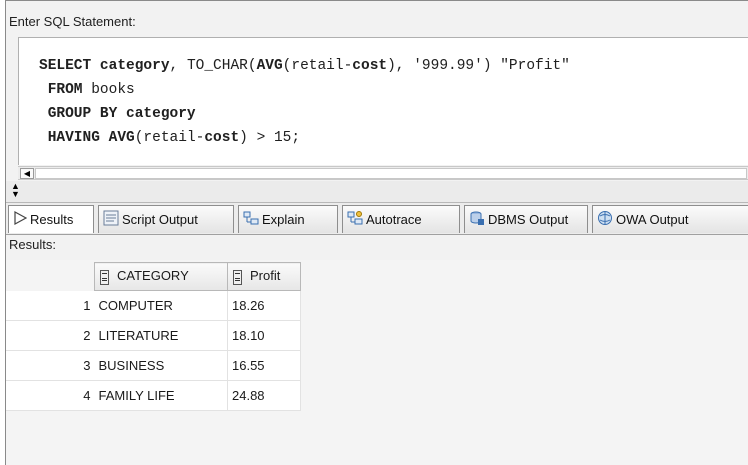 The image size is (748, 465). I want to click on results-label: Results:, so click(32, 244).